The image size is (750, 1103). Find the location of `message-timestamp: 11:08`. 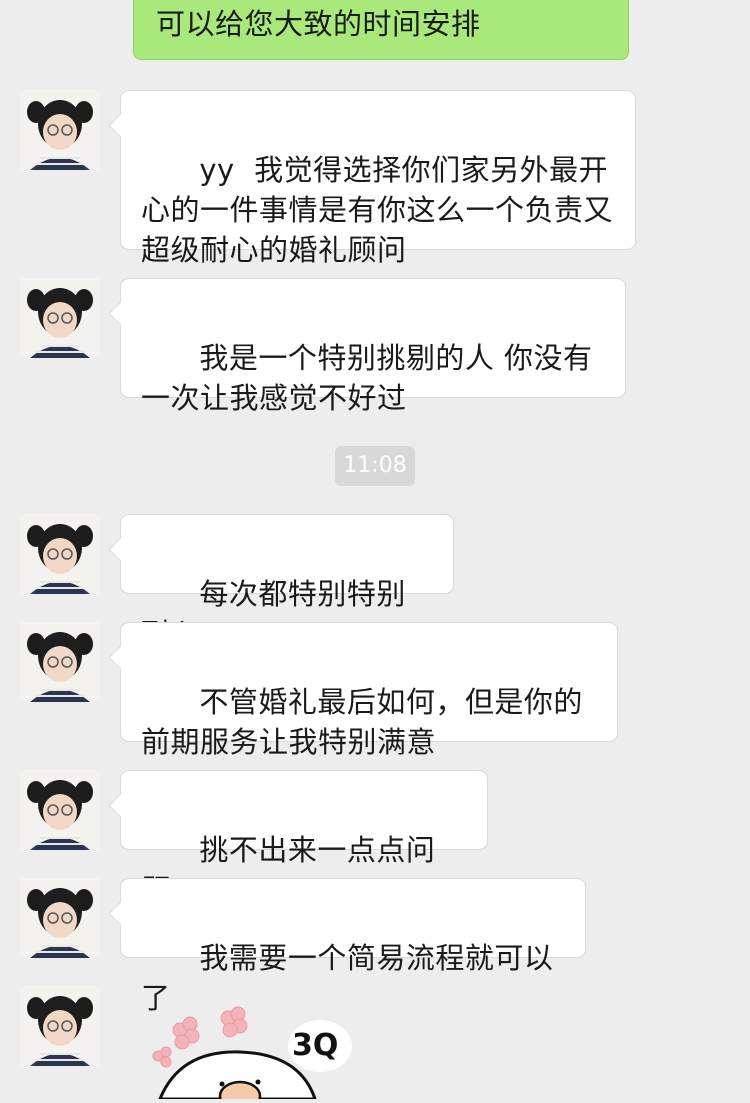

message-timestamp: 11:08 is located at coordinates (375, 466).